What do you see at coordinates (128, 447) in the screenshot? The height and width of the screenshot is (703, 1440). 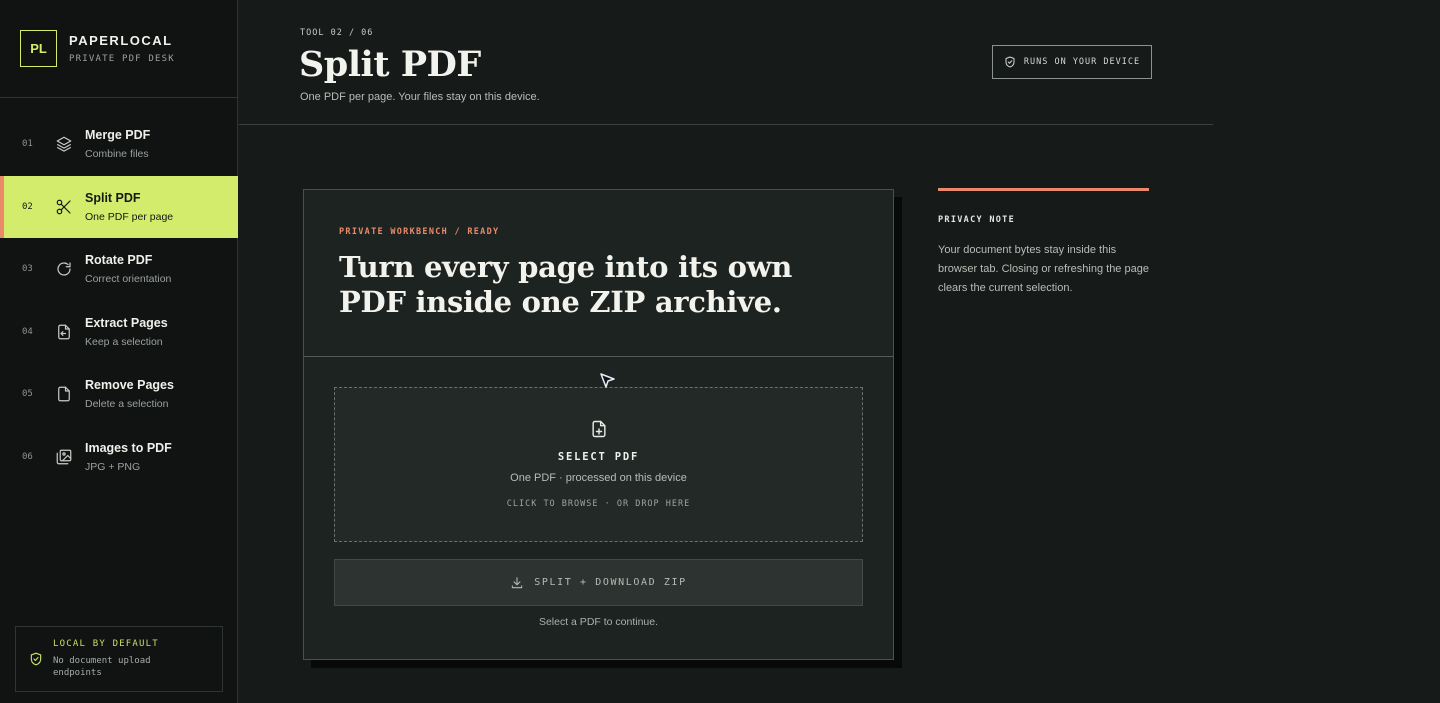 I see `nav-title: Images to PDF` at bounding box center [128, 447].